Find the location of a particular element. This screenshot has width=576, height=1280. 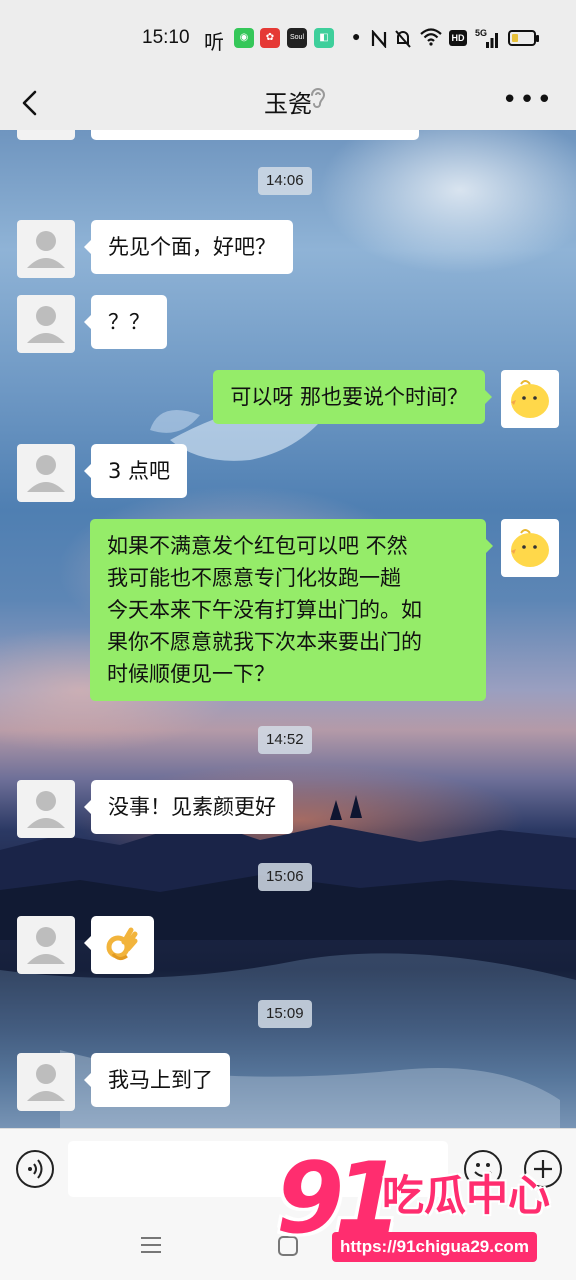

outgoing-message: 可以呀 那也要说个时间？ is located at coordinates (352, 397).